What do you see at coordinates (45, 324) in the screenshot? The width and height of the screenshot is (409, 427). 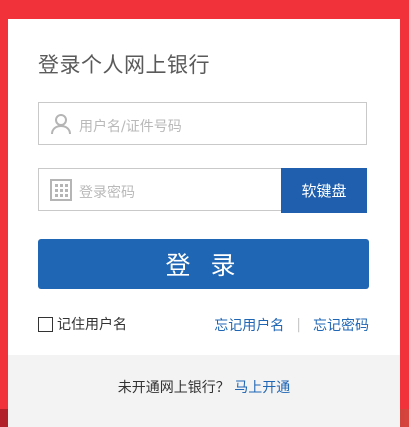 I see `remember-checkbox` at bounding box center [45, 324].